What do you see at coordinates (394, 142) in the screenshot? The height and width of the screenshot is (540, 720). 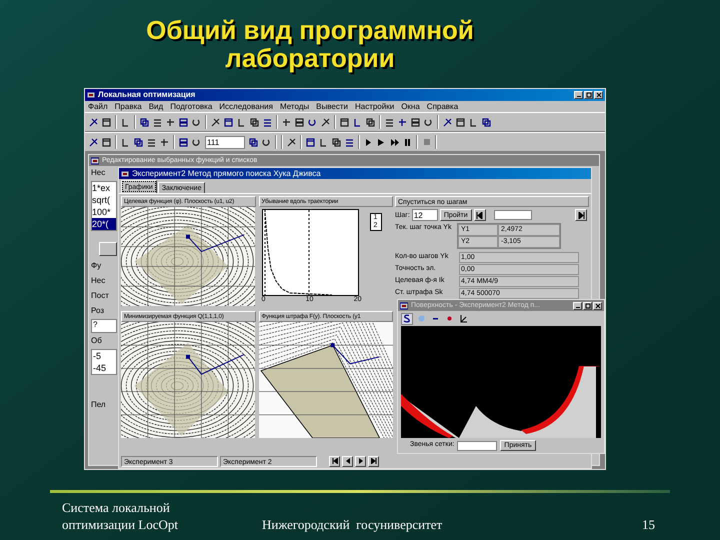 I see `fast-forward-icon` at bounding box center [394, 142].